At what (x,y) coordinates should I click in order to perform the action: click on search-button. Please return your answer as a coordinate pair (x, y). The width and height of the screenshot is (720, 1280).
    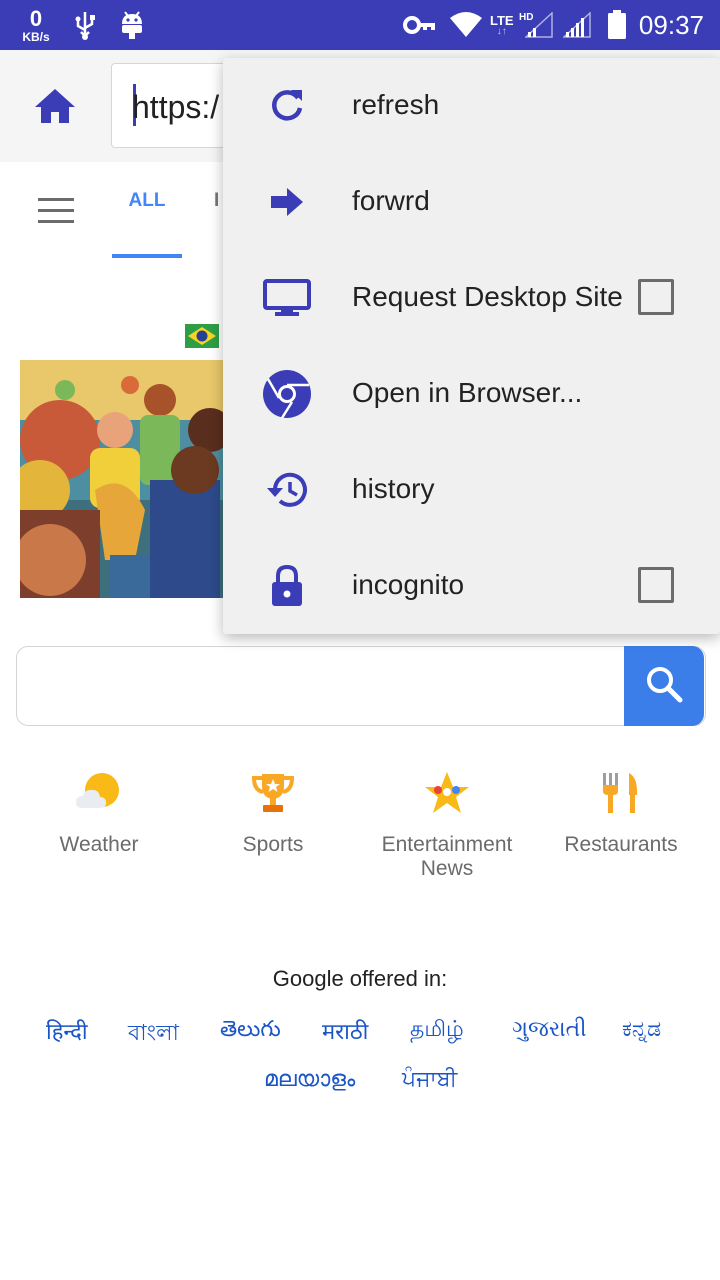
    Looking at the image, I should click on (664, 686).